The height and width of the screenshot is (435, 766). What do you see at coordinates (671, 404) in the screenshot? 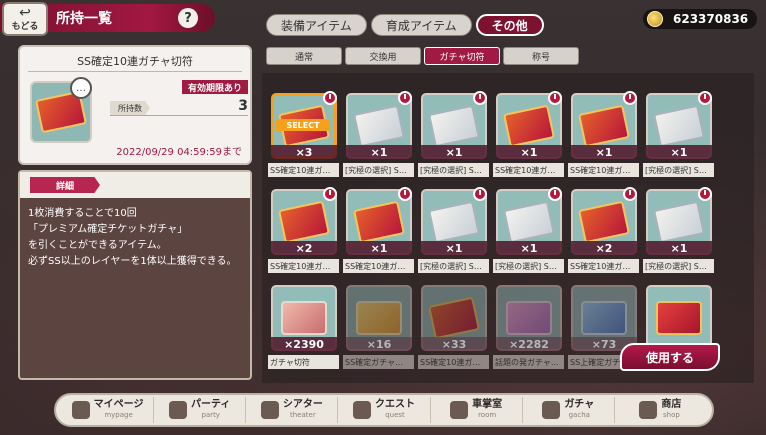
I see `nav-label-jp: 商店` at bounding box center [671, 404].